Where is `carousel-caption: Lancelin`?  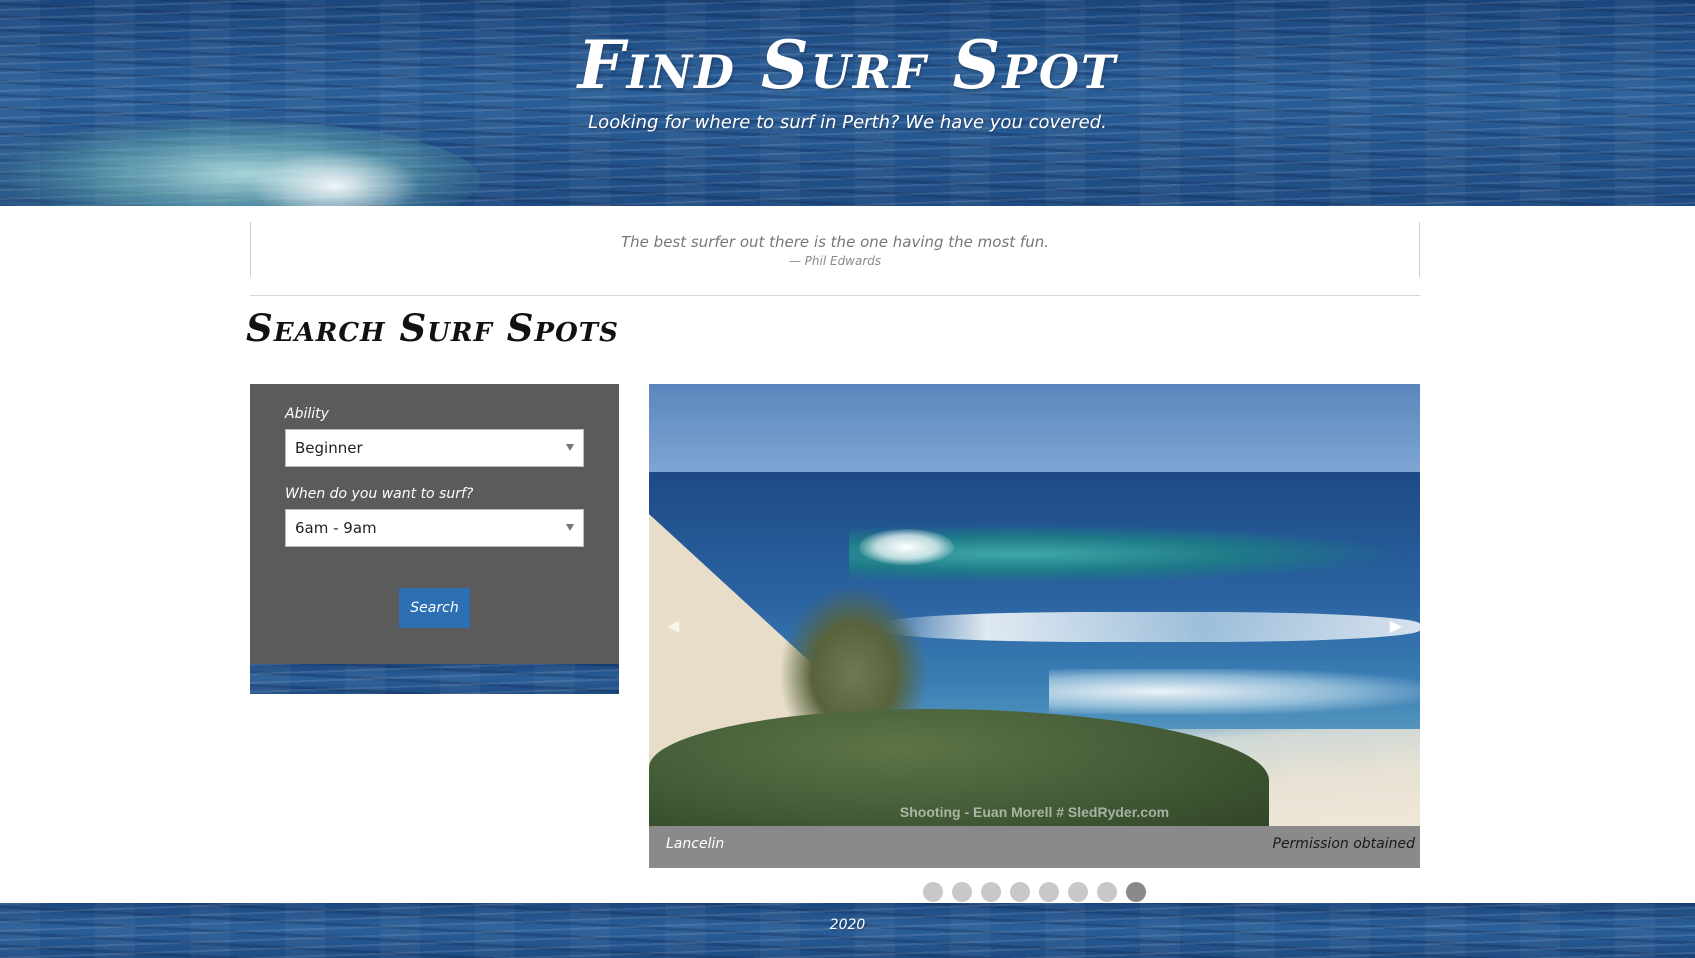
carousel-caption: Lancelin is located at coordinates (695, 844).